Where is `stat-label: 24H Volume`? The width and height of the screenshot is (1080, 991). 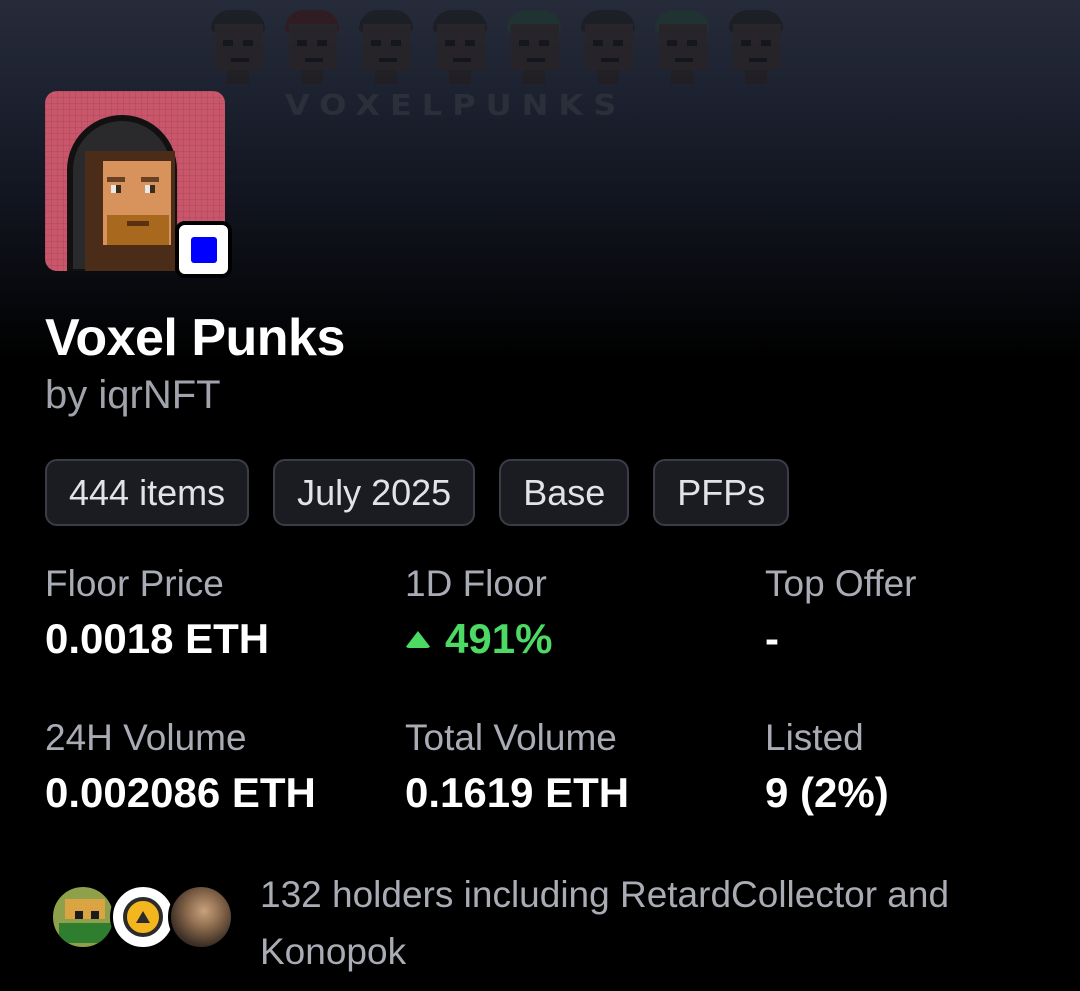 stat-label: 24H Volume is located at coordinates (146, 737).